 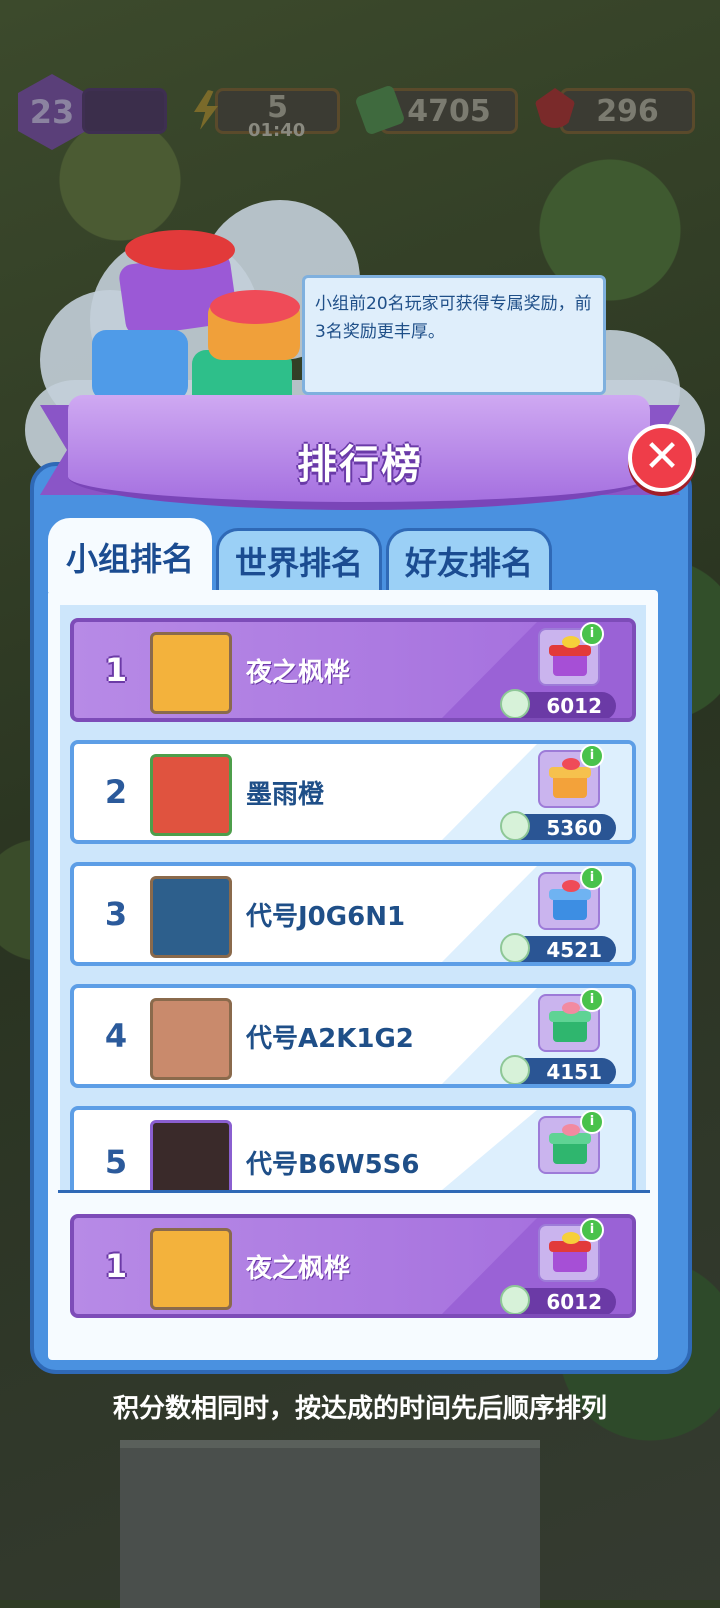 What do you see at coordinates (468, 562) in the screenshot?
I see `tab-label: 好友排名` at bounding box center [468, 562].